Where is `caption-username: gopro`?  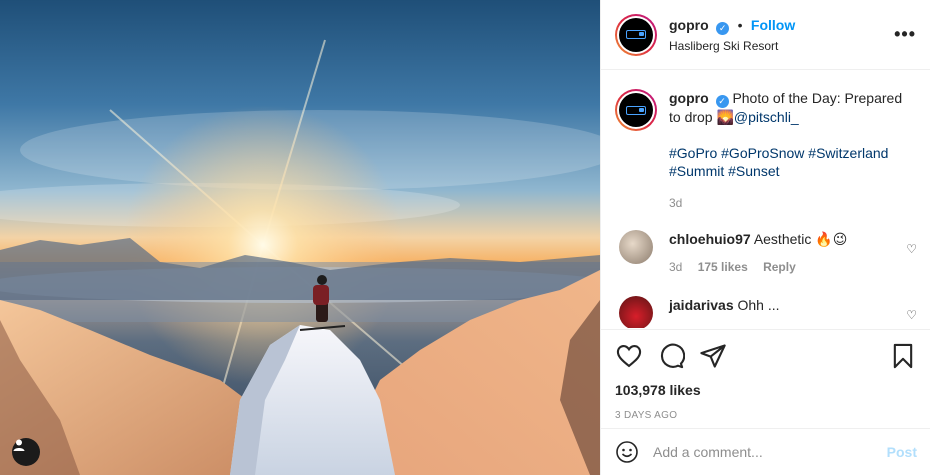
caption-username: gopro is located at coordinates (689, 98).